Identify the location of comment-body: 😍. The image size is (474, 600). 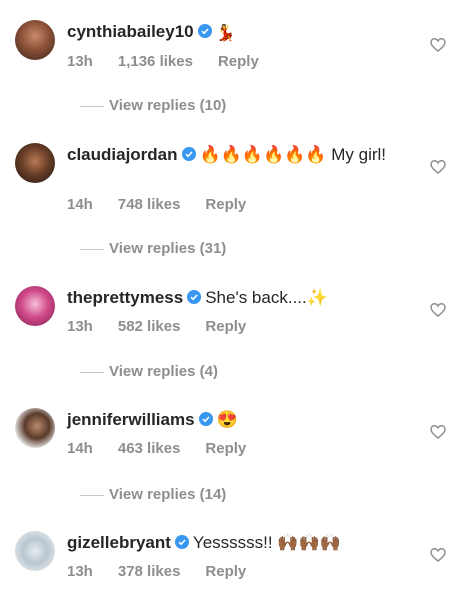
(227, 419).